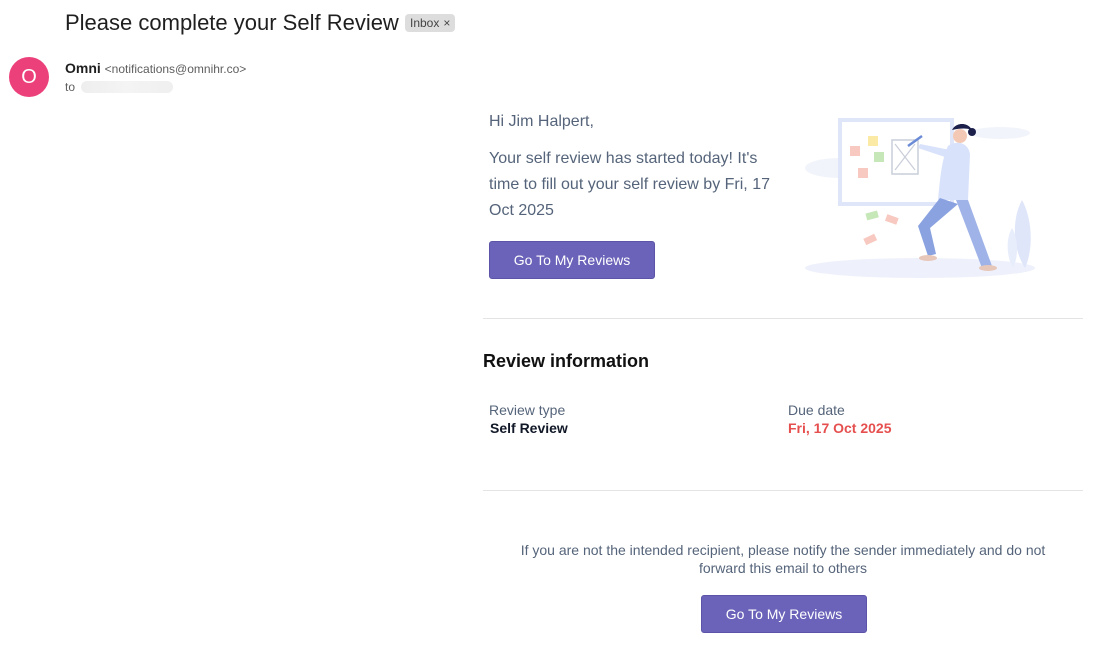 This screenshot has height=662, width=1114. Describe the element at coordinates (127, 87) in the screenshot. I see `recipient-redacted` at that location.